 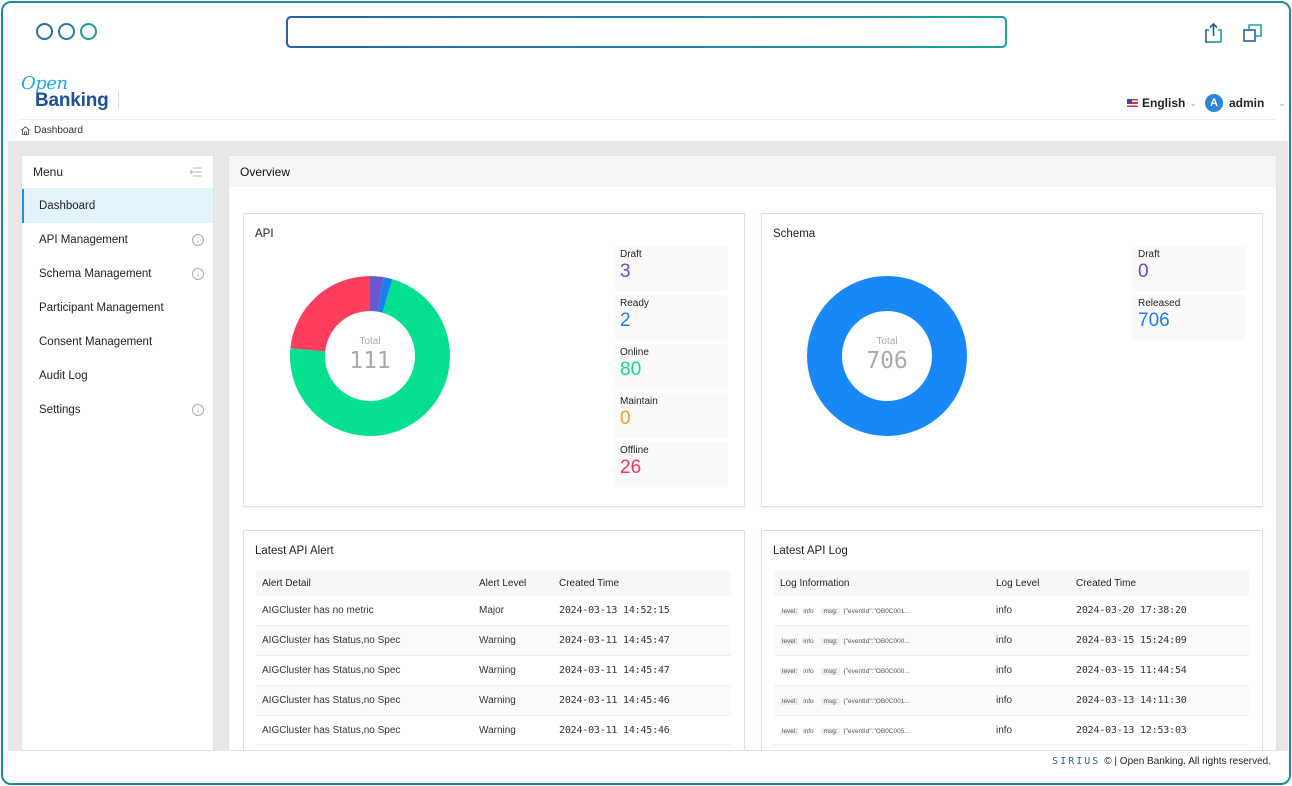 I want to click on collapse-menu-icon, so click(x=196, y=172).